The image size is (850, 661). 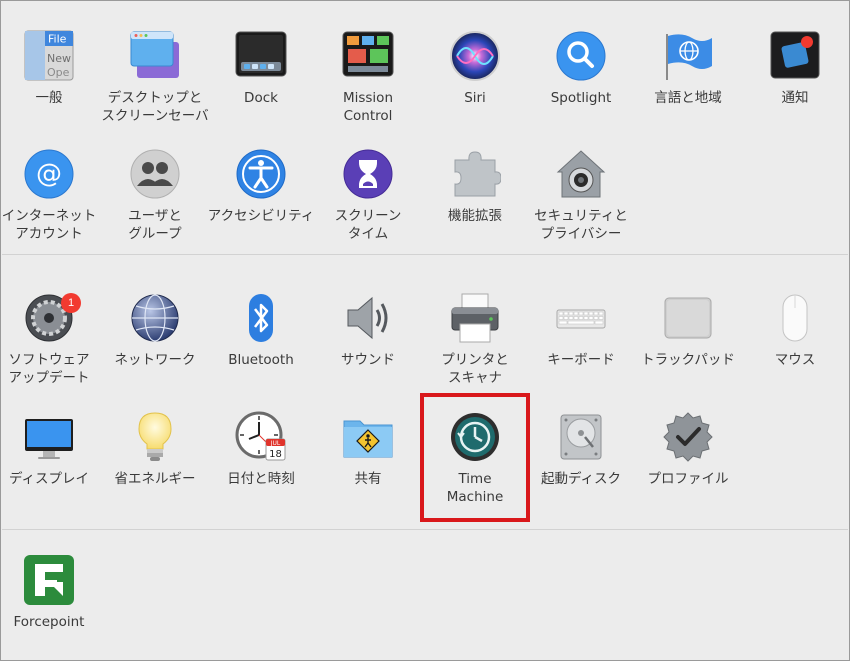 I want to click on pane-label: Spotlight, so click(x=581, y=98).